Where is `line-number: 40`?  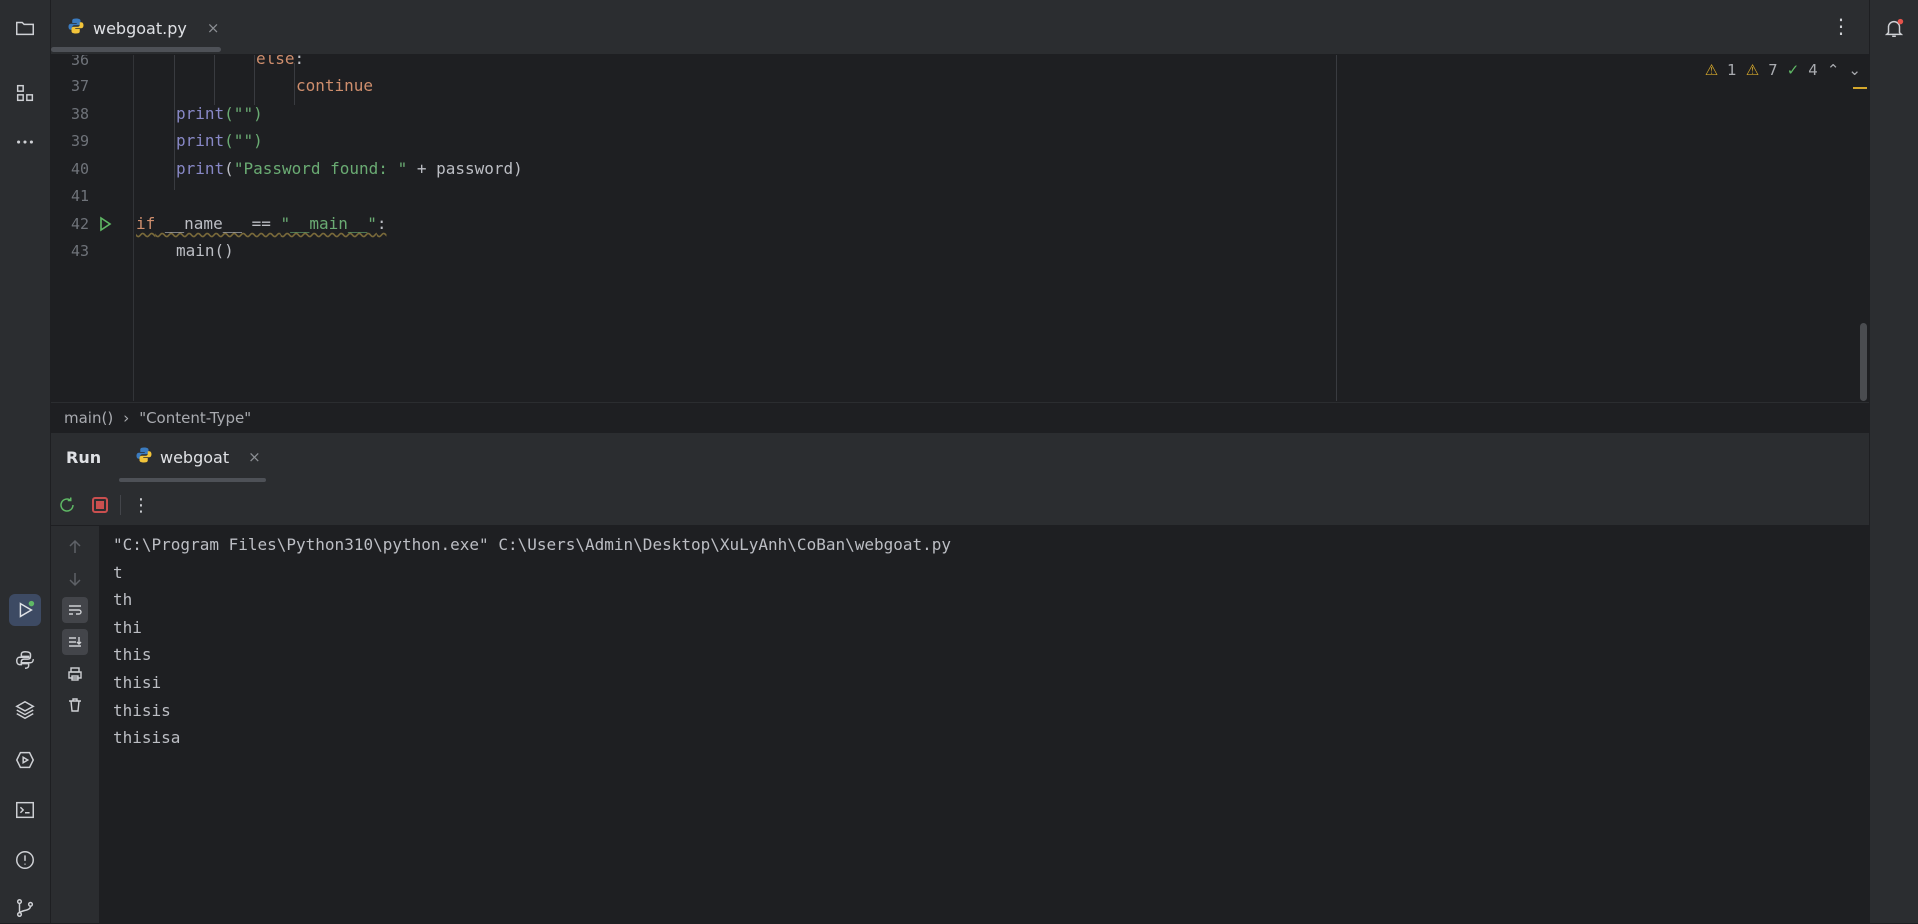 line-number: 40 is located at coordinates (79, 169).